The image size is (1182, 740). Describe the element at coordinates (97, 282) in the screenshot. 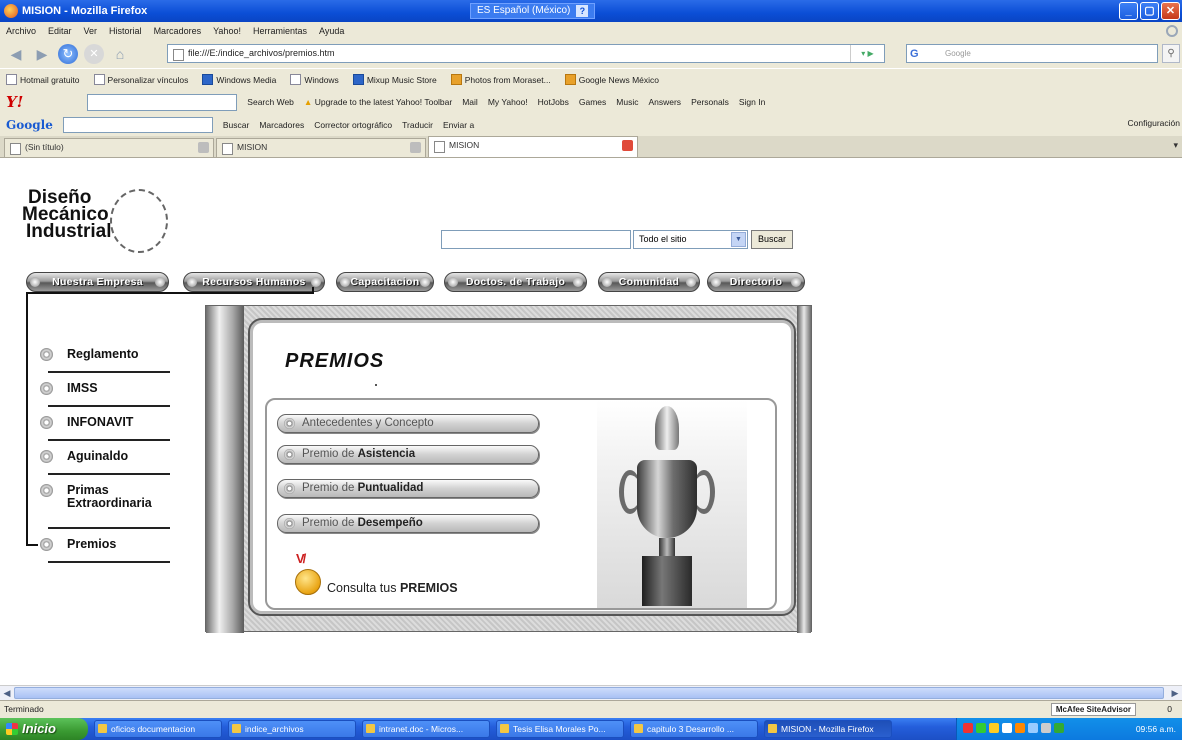

I see `nav-nuestra-empresa: Nuestra Empresa` at that location.